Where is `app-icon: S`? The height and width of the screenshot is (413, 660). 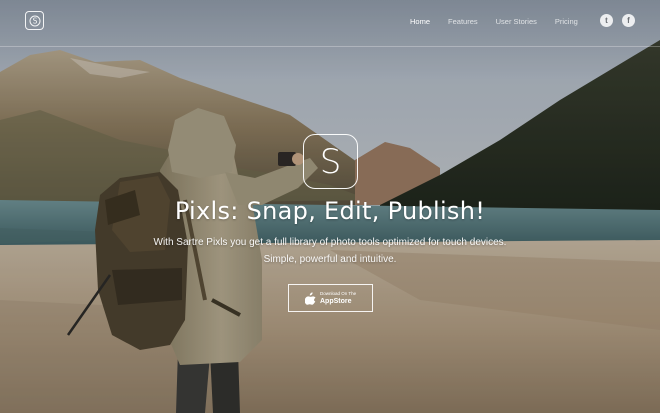 app-icon: S is located at coordinates (330, 161).